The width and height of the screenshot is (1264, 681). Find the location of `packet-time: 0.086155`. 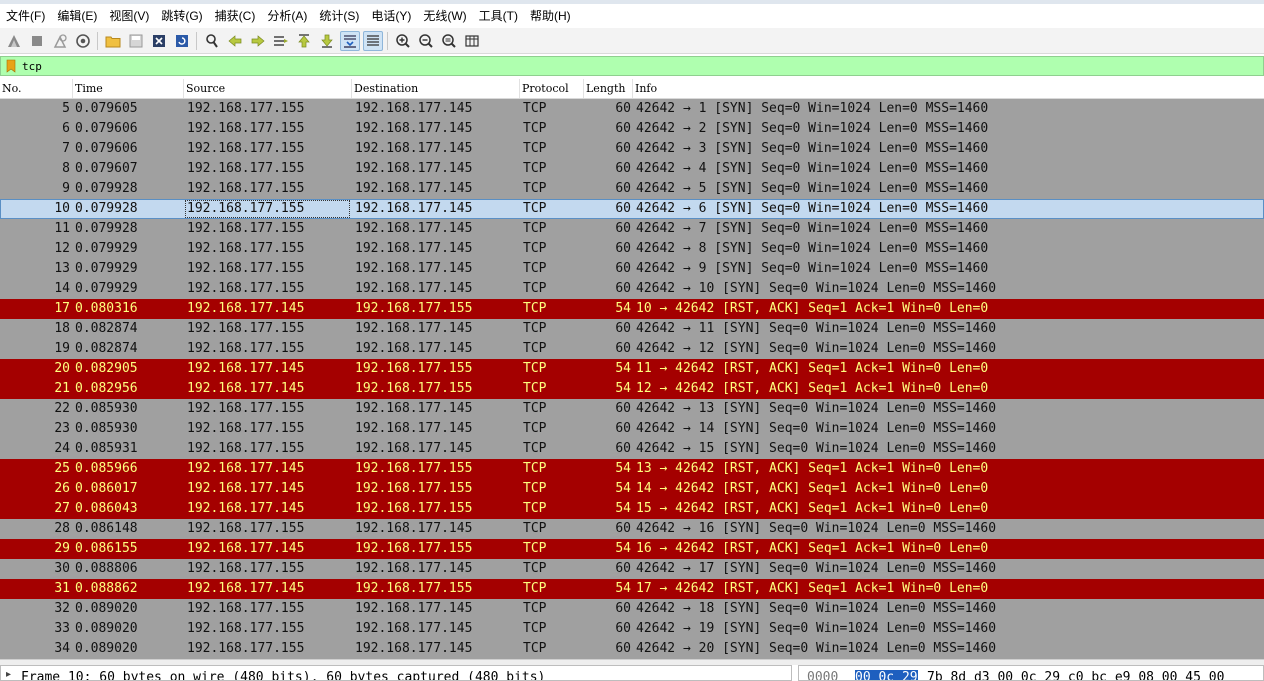

packet-time: 0.086155 is located at coordinates (106, 548).